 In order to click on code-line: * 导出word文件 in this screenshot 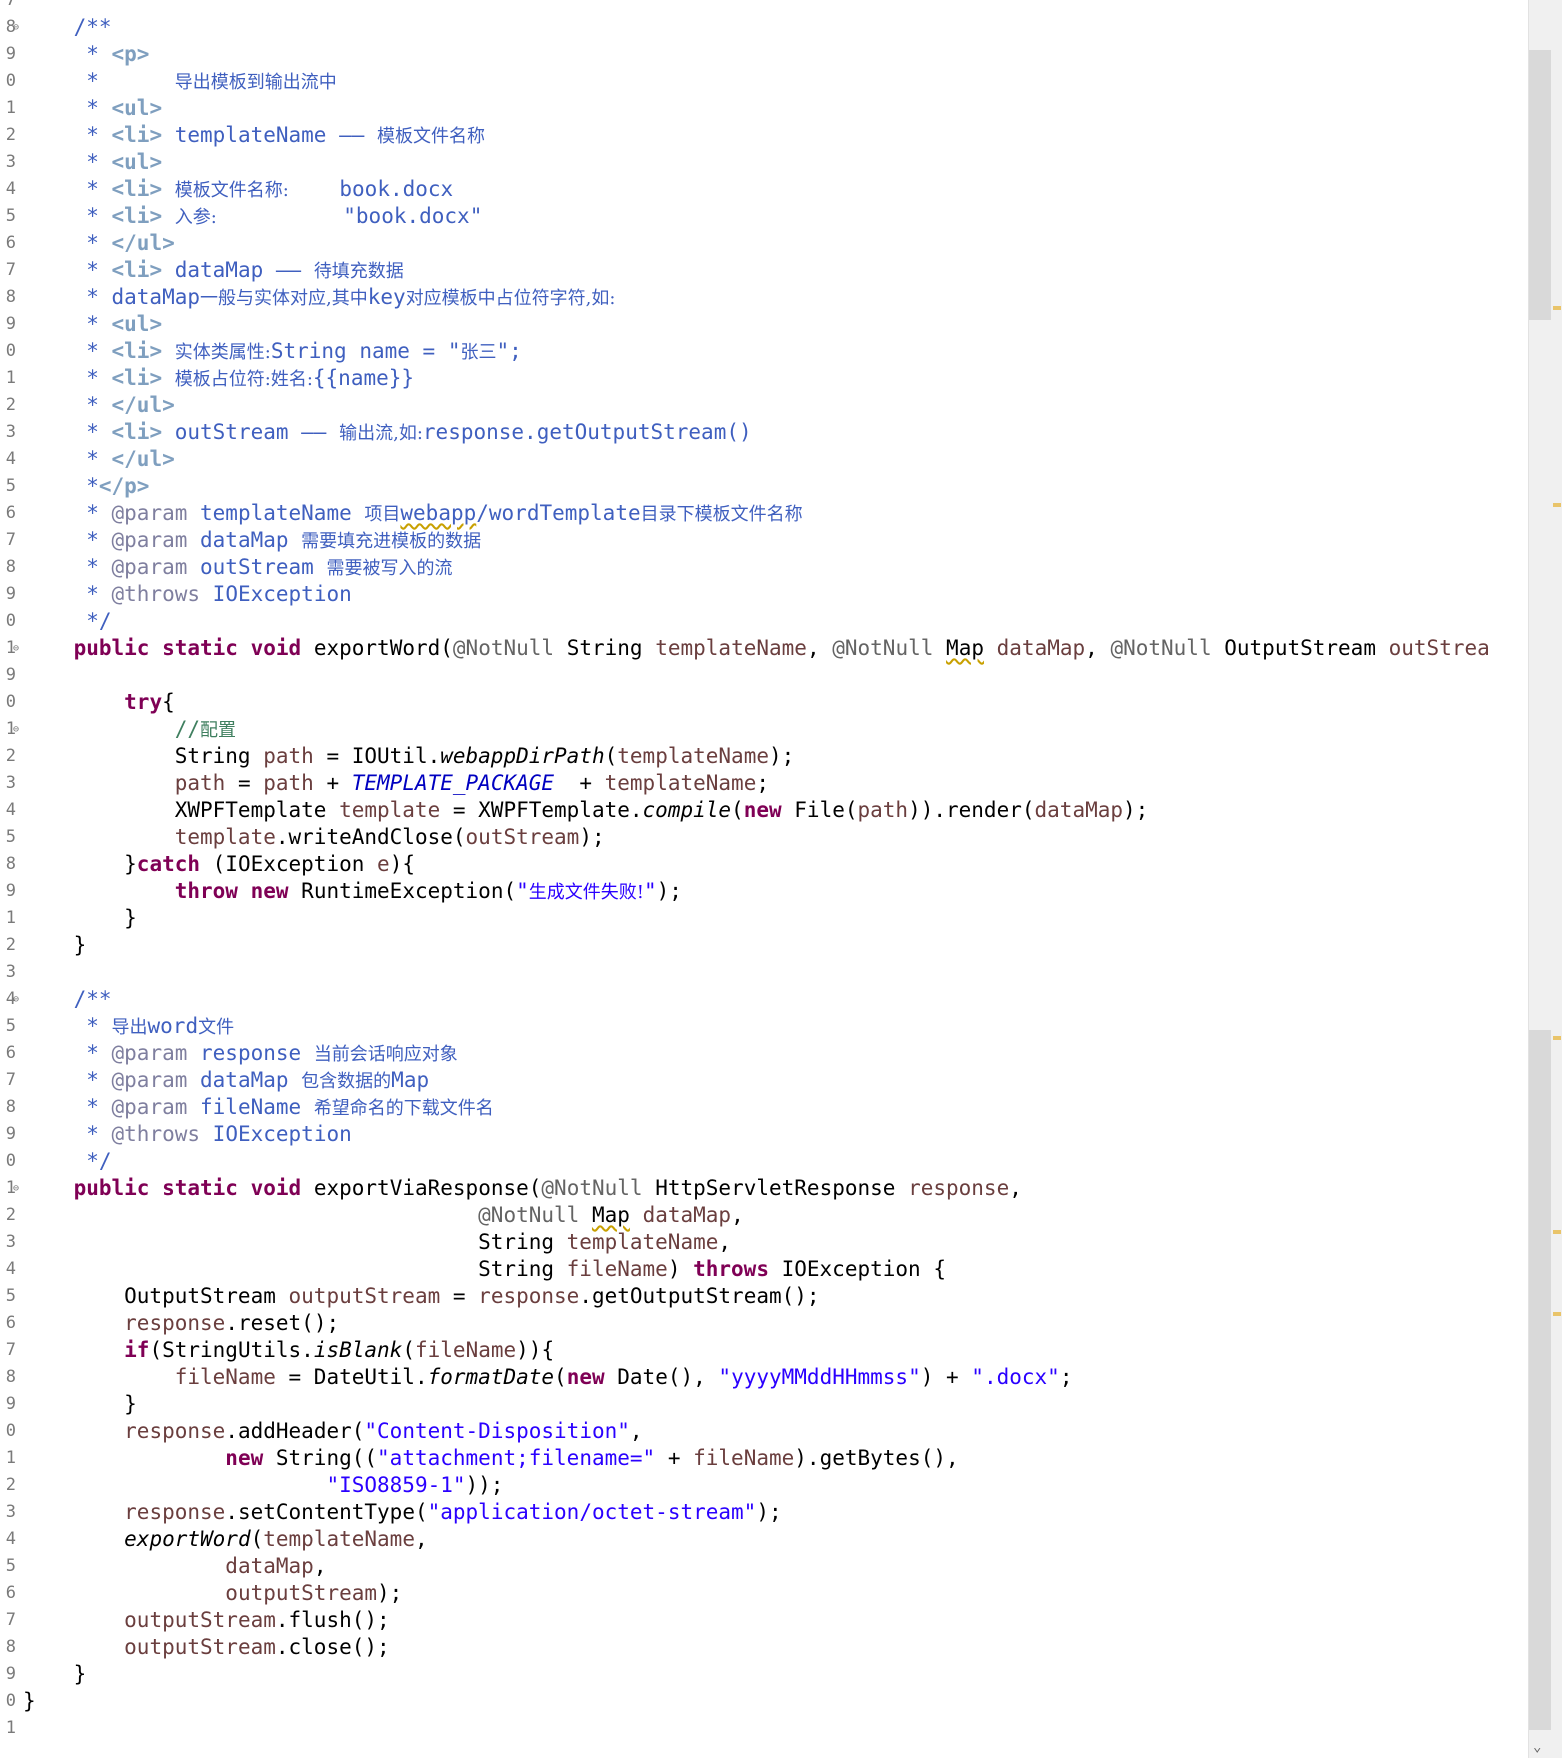, I will do `click(128, 1026)`.